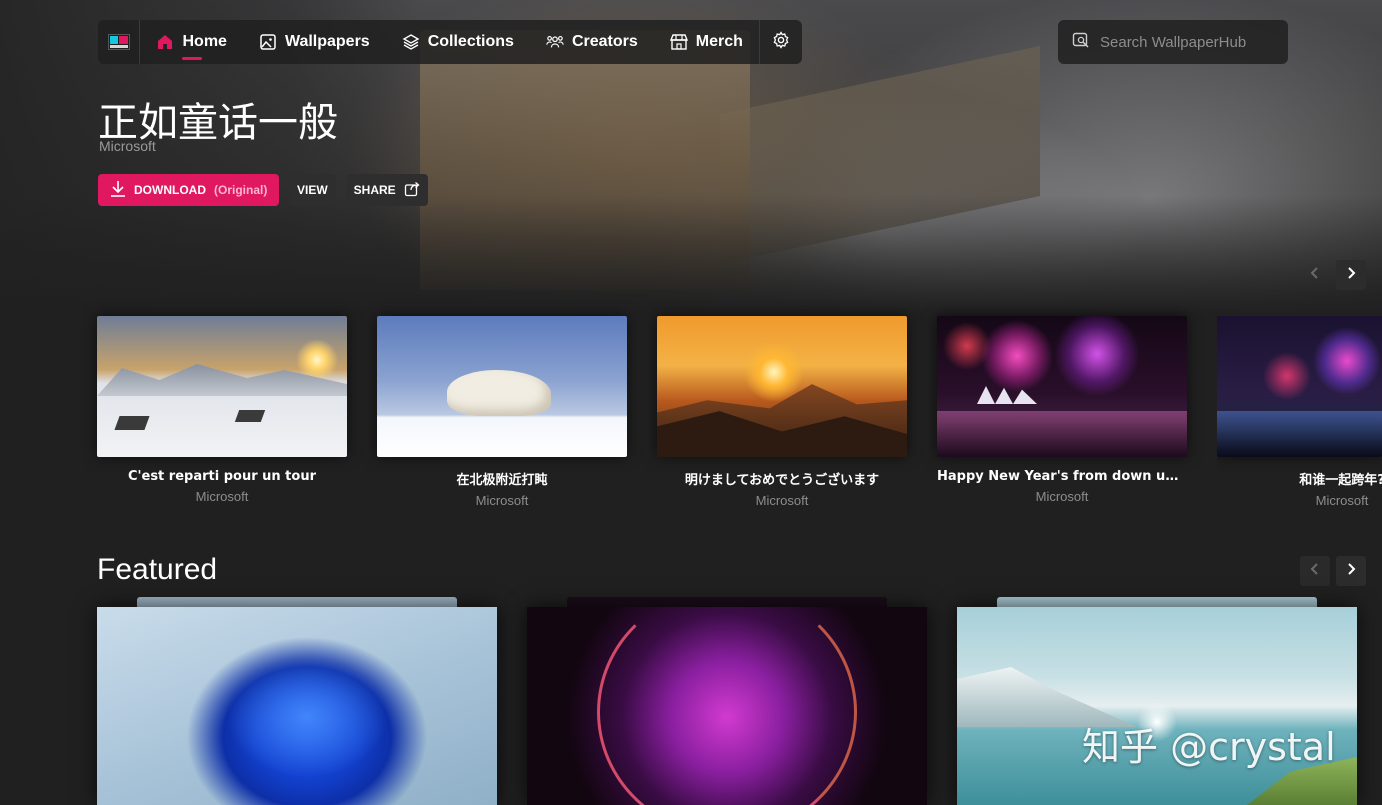 This screenshot has height=805, width=1382. Describe the element at coordinates (170, 190) in the screenshot. I see `download-label: DOWNLOAD` at that location.